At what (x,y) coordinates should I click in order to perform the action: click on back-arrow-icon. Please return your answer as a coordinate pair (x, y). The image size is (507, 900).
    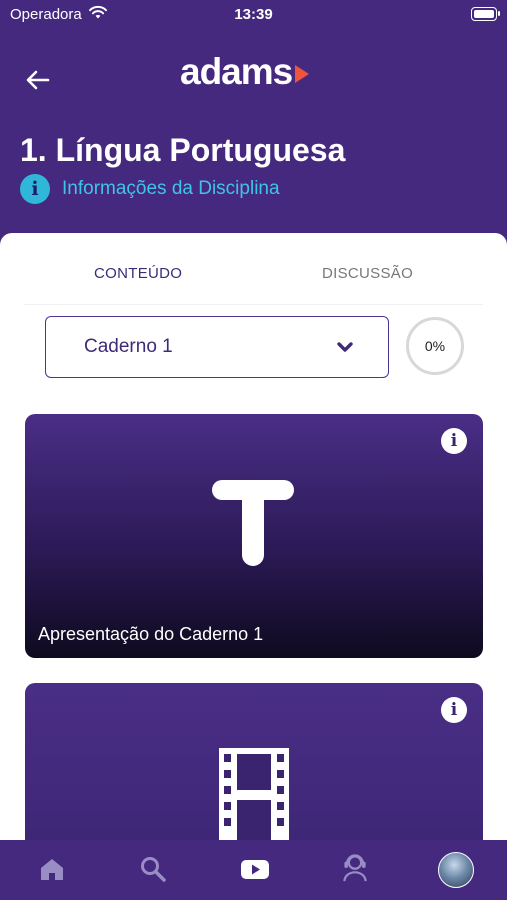
    Looking at the image, I should click on (38, 80).